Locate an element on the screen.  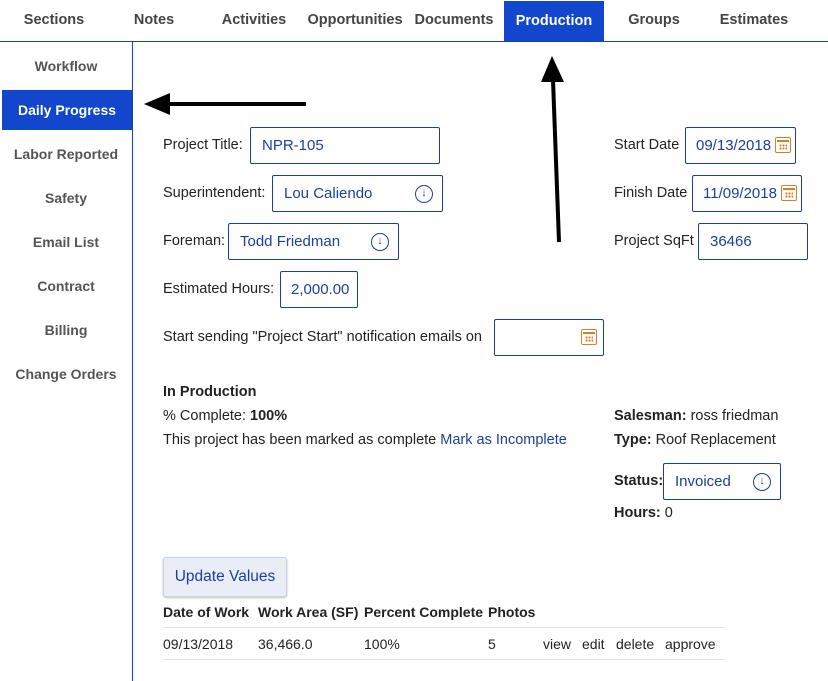
annotation-arrows is located at coordinates (354, 149).